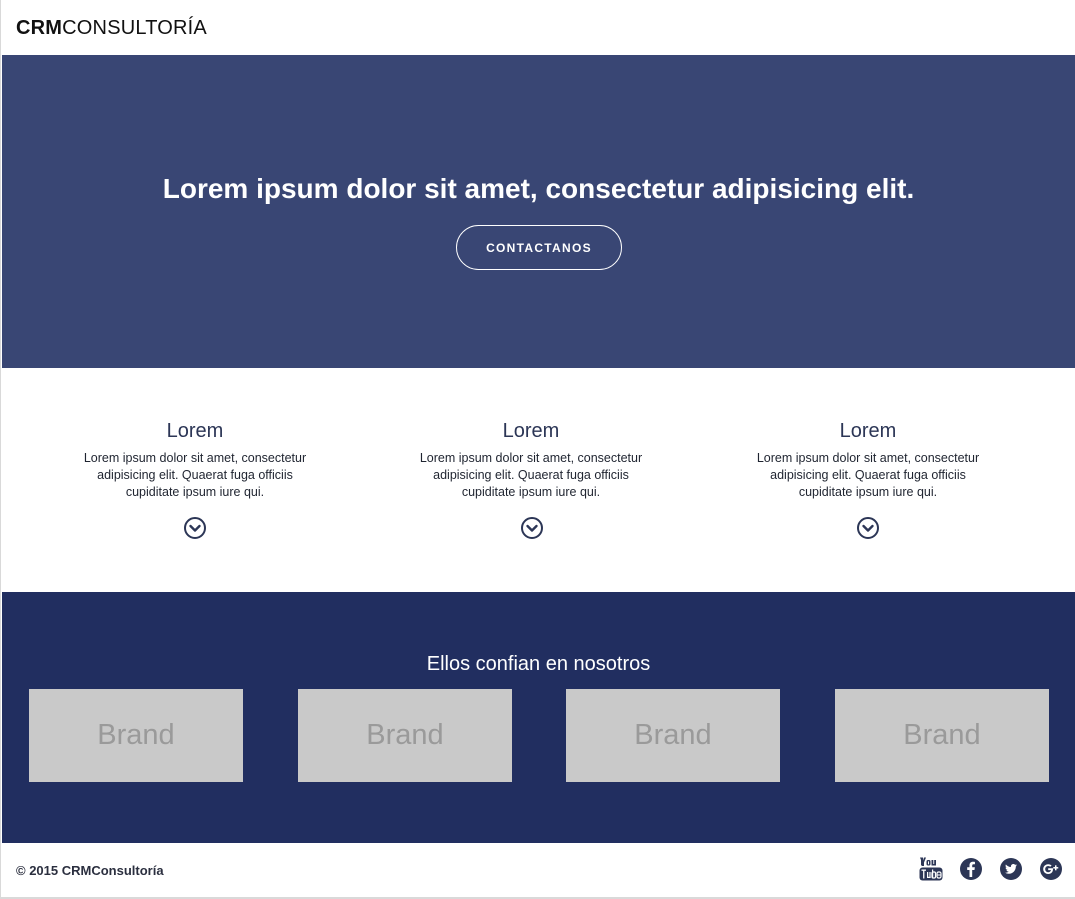 This screenshot has height=899, width=1075. Describe the element at coordinates (90, 870) in the screenshot. I see `copyright-text: © 2015 CRMConsultoría` at that location.